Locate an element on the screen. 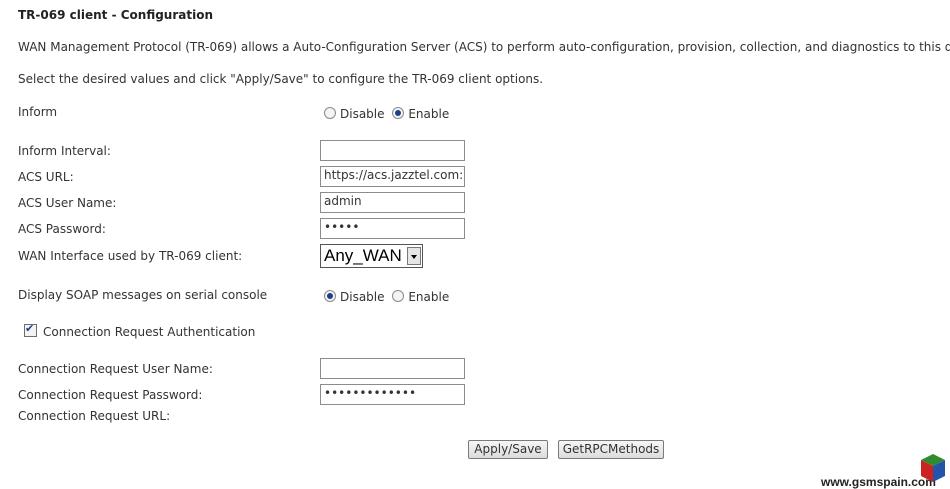 Image resolution: width=950 pixels, height=489 pixels. connection-password-input: ••••••••••••• is located at coordinates (392, 394).